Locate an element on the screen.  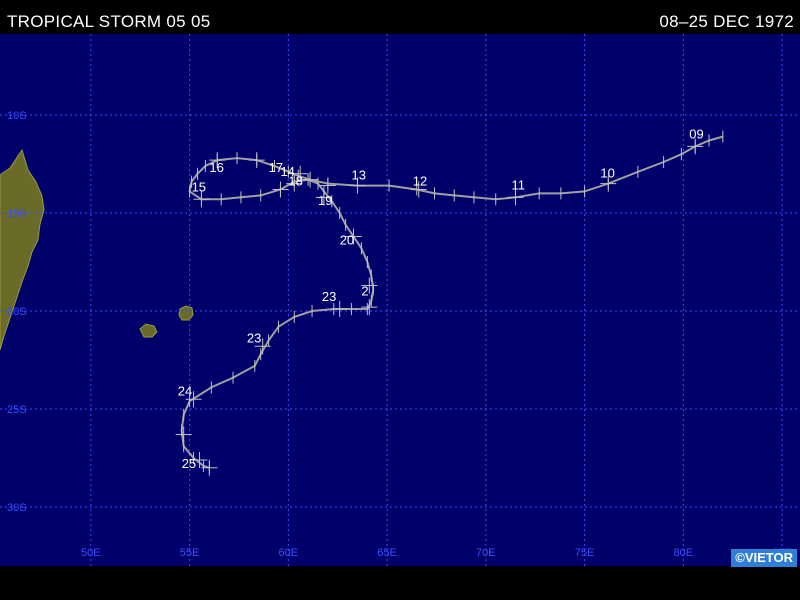
lat-tick-label: 20S is located at coordinates (17, 312).